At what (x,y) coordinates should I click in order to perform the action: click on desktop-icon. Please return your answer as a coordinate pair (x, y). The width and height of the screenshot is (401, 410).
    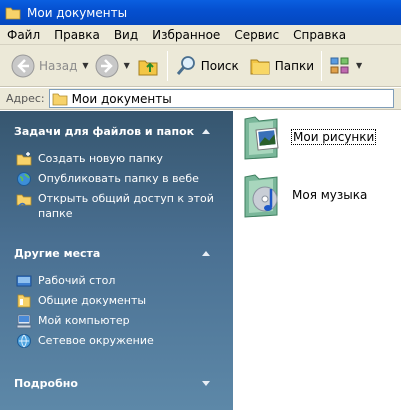
    Looking at the image, I should click on (24, 281).